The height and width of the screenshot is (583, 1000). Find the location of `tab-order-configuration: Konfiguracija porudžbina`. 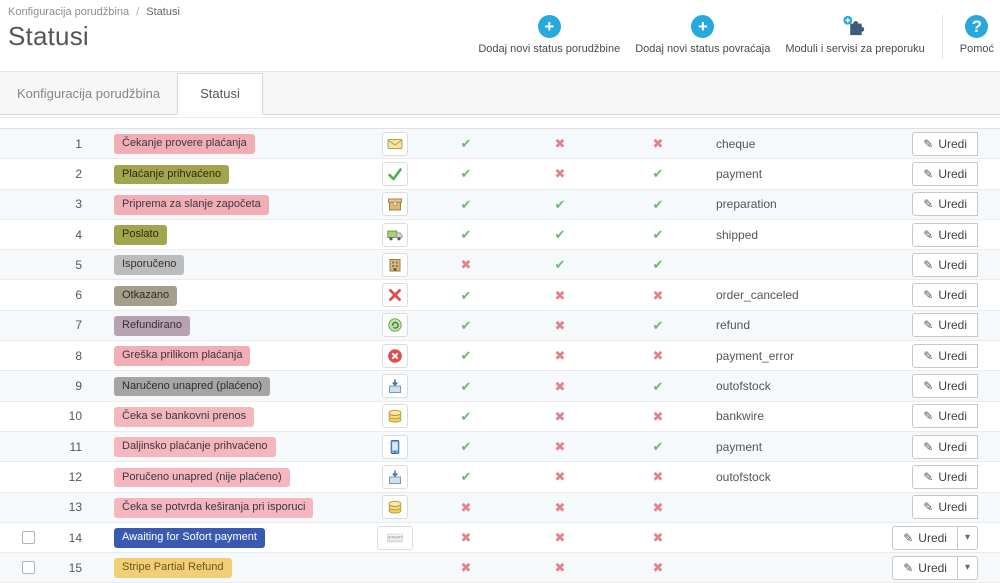

tab-order-configuration: Konfiguracija porudžbina is located at coordinates (88, 94).